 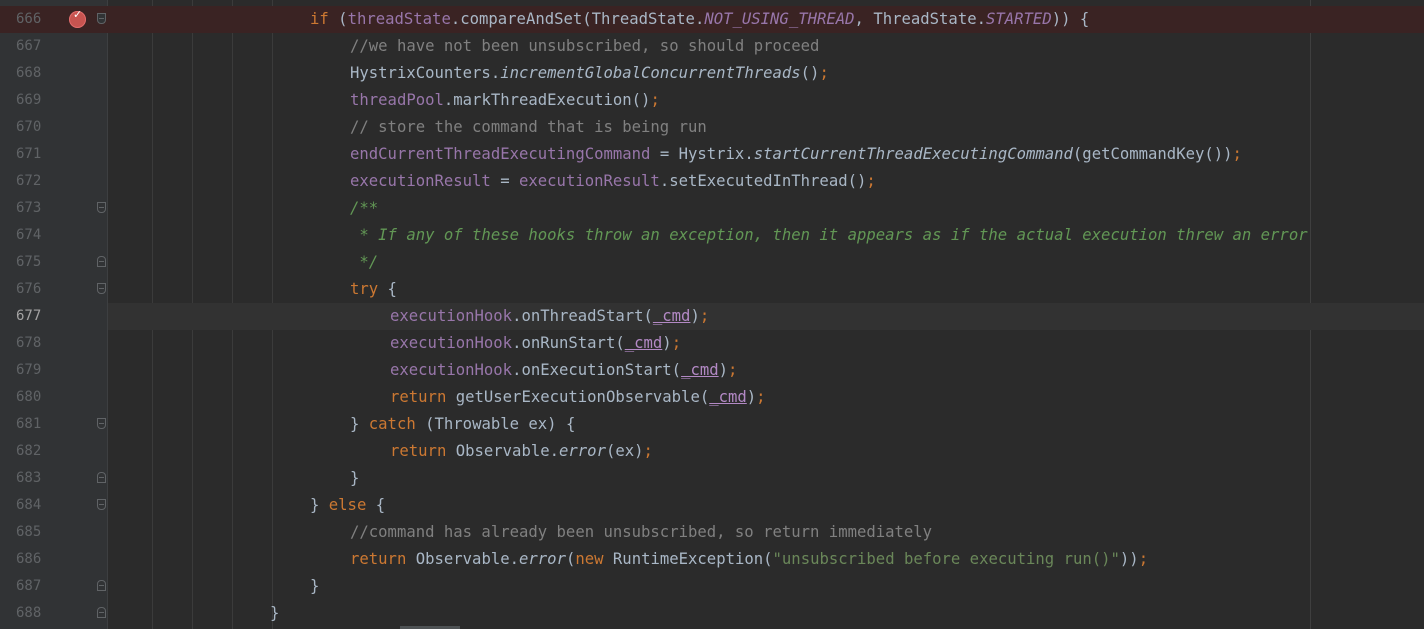 I want to click on line-number: 678, so click(x=33, y=343).